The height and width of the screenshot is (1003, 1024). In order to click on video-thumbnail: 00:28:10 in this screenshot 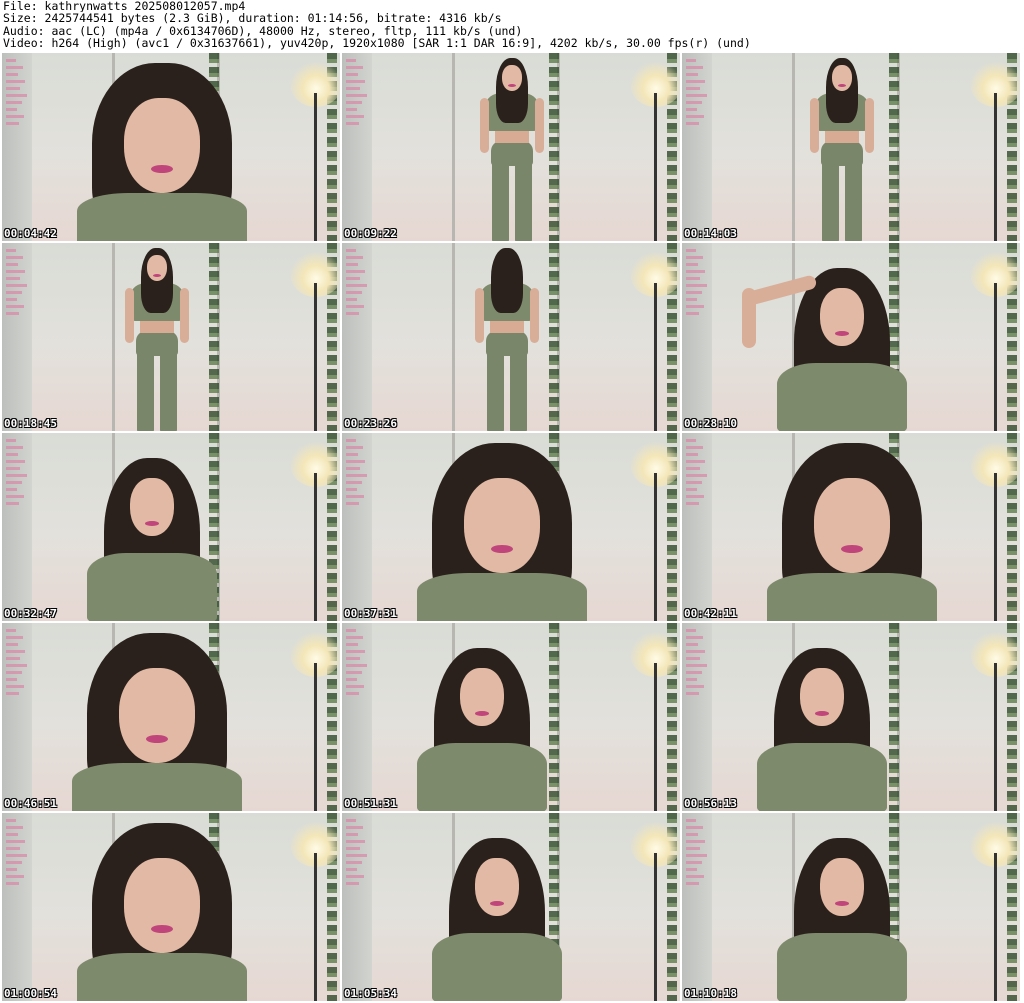, I will do `click(851, 337)`.